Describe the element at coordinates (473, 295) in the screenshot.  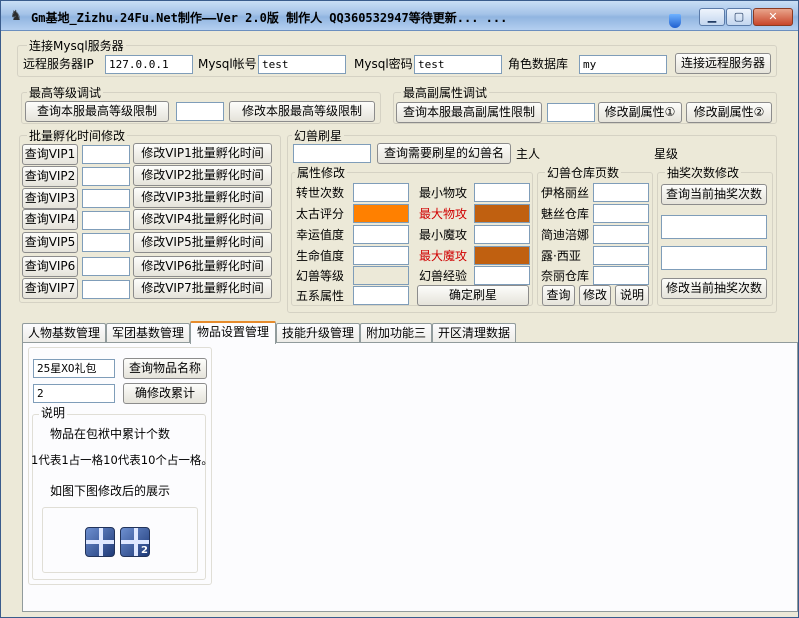
I see `confirm-star-button: 确定刷星` at that location.